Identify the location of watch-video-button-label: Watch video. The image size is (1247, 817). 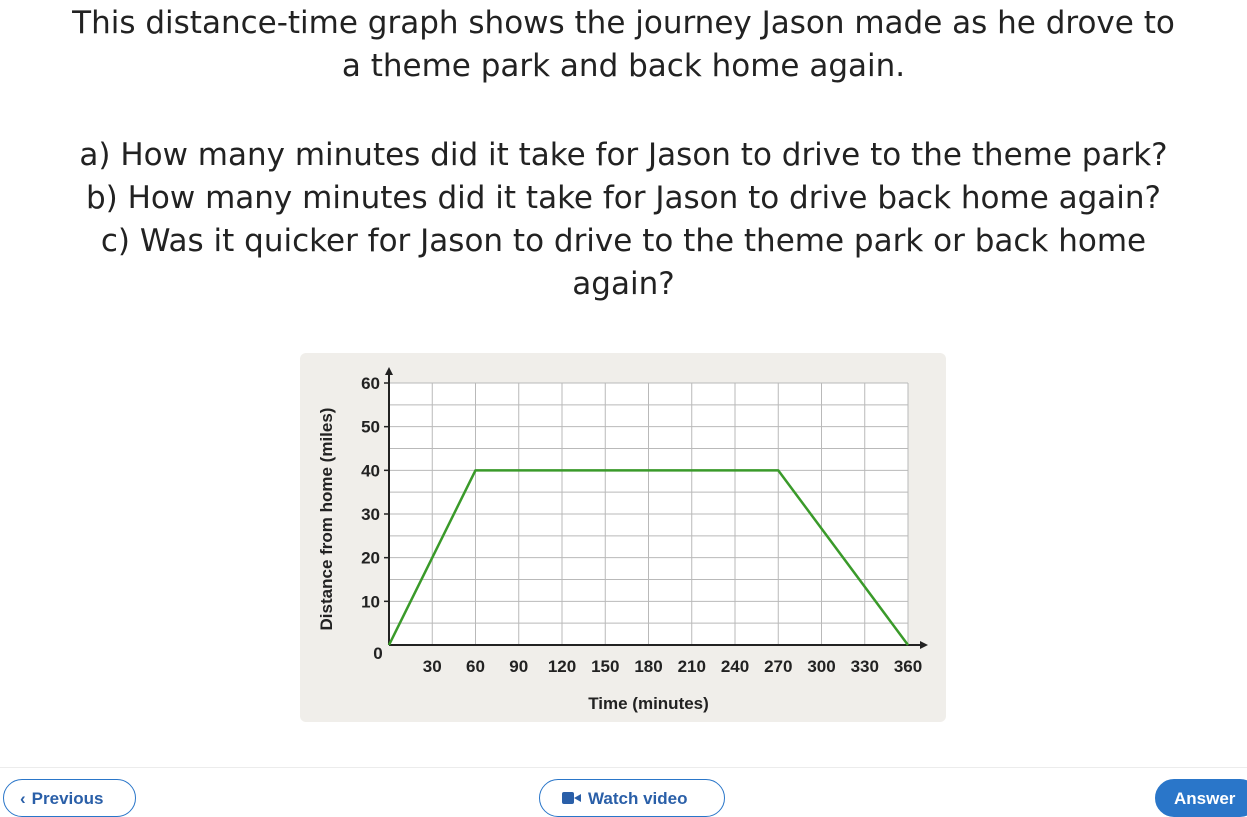
(638, 799).